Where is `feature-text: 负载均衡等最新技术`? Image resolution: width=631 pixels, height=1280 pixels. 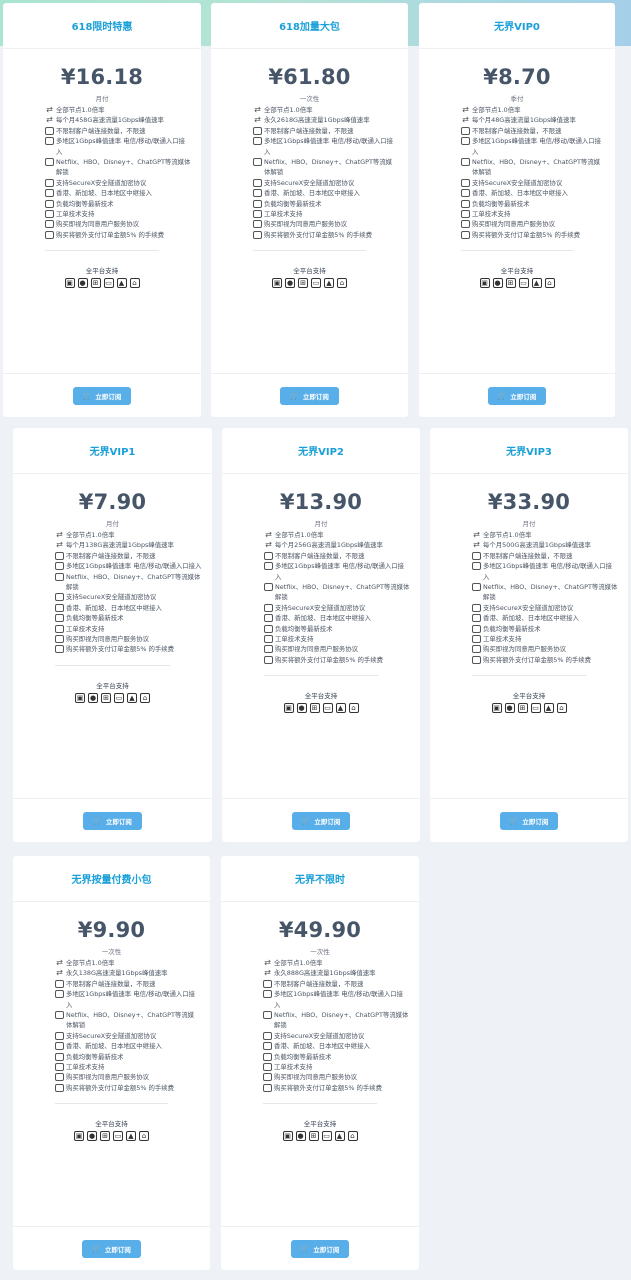
feature-text: 负载均衡等最新技术 is located at coordinates (293, 203).